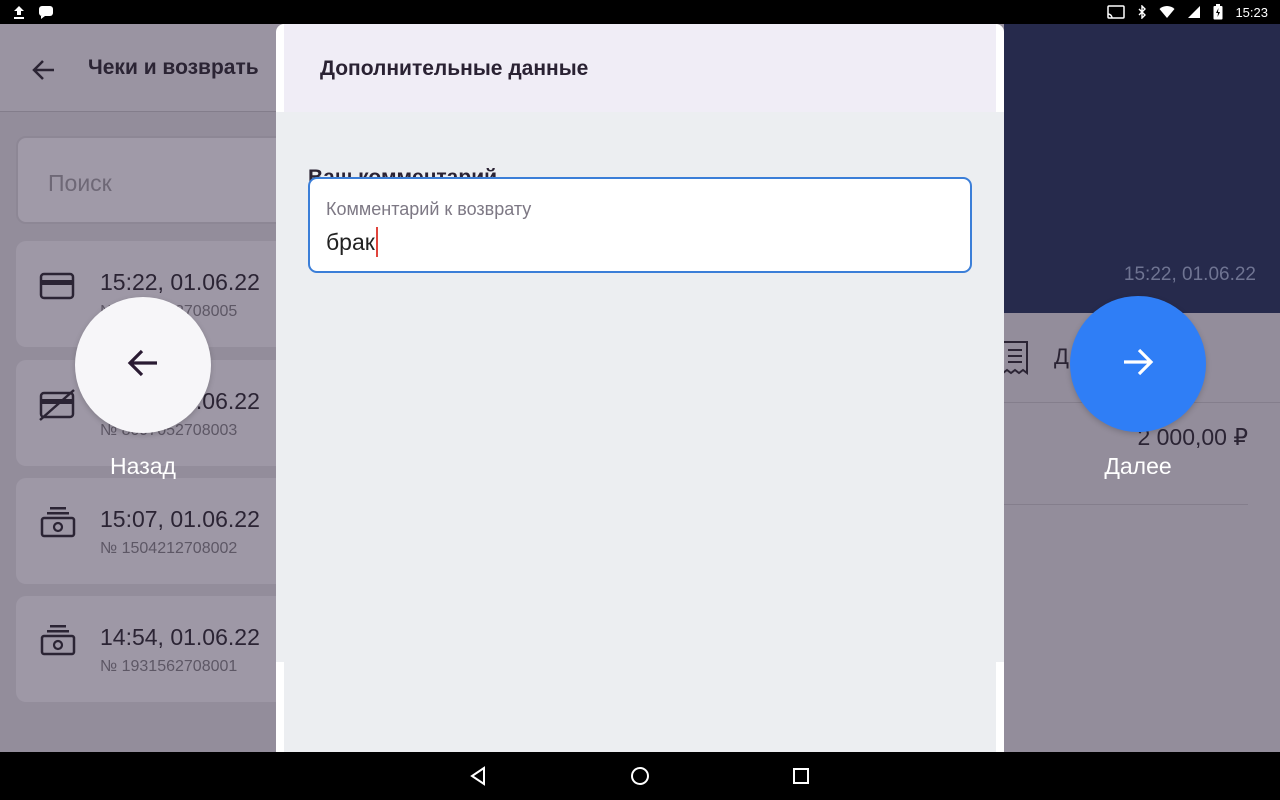 The height and width of the screenshot is (800, 1280). I want to click on card-crossed-icon, so click(58, 405).